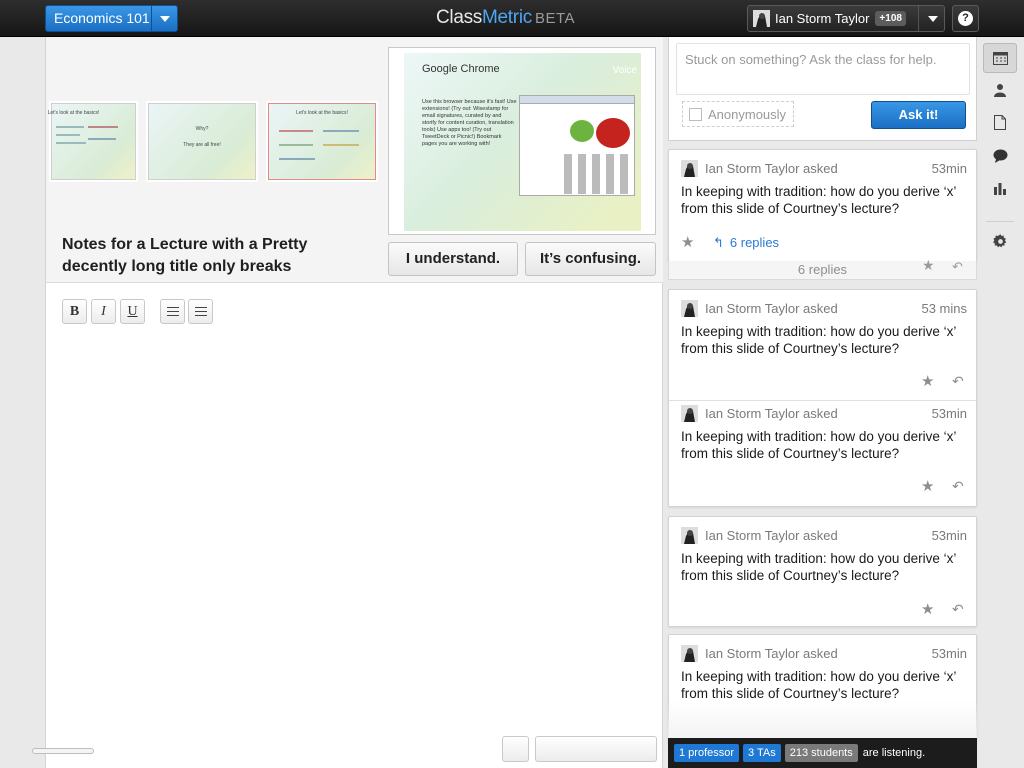 This screenshot has height=768, width=1024. Describe the element at coordinates (613, 133) in the screenshot. I see `slide-screenshot-bird` at that location.